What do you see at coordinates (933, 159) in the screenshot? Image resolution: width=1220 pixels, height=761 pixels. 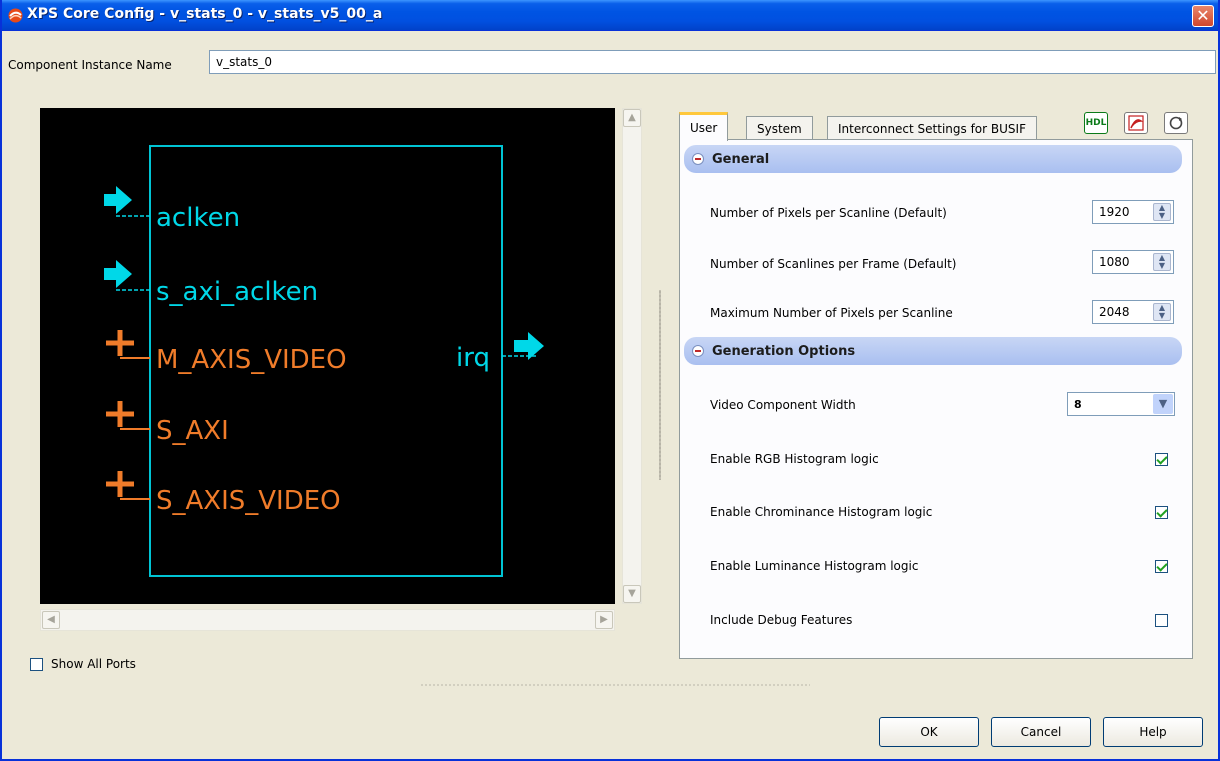 I see `section-general: General` at bounding box center [933, 159].